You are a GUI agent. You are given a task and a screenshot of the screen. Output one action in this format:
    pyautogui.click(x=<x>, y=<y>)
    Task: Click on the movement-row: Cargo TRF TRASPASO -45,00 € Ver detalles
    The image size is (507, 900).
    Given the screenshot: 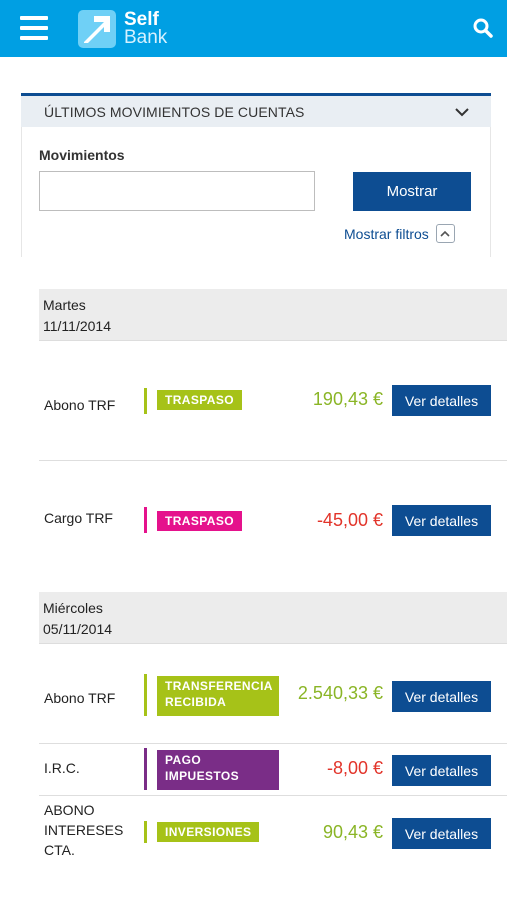 What is the action you would take?
    pyautogui.click(x=273, y=521)
    